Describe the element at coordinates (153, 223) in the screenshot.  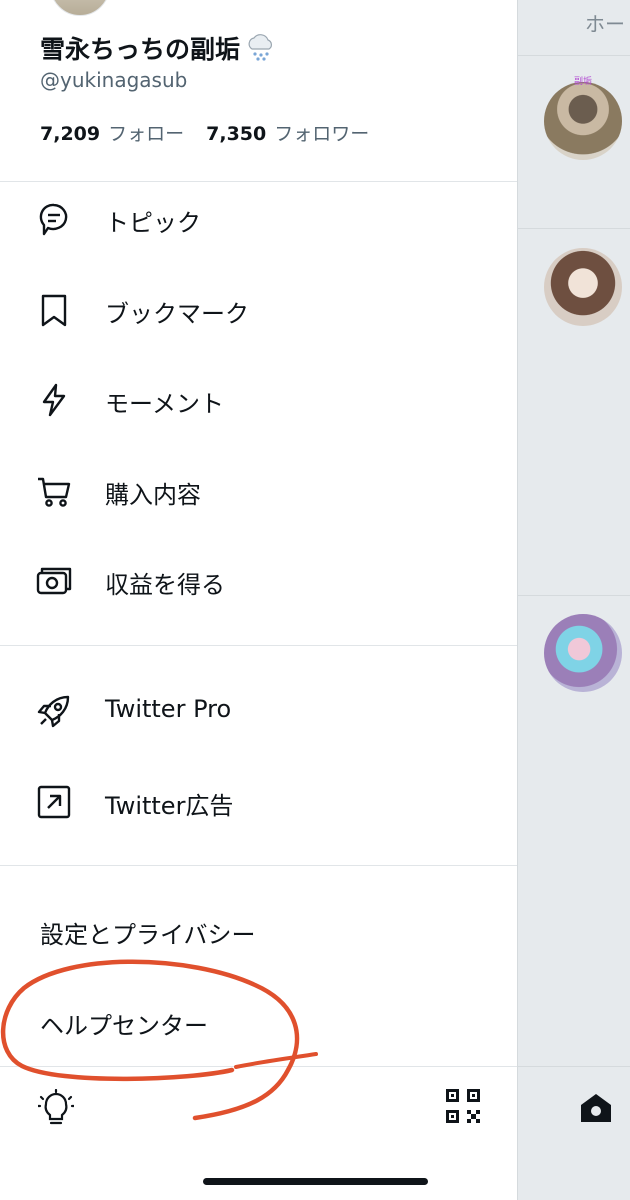
I see `menu-label: トピック` at that location.